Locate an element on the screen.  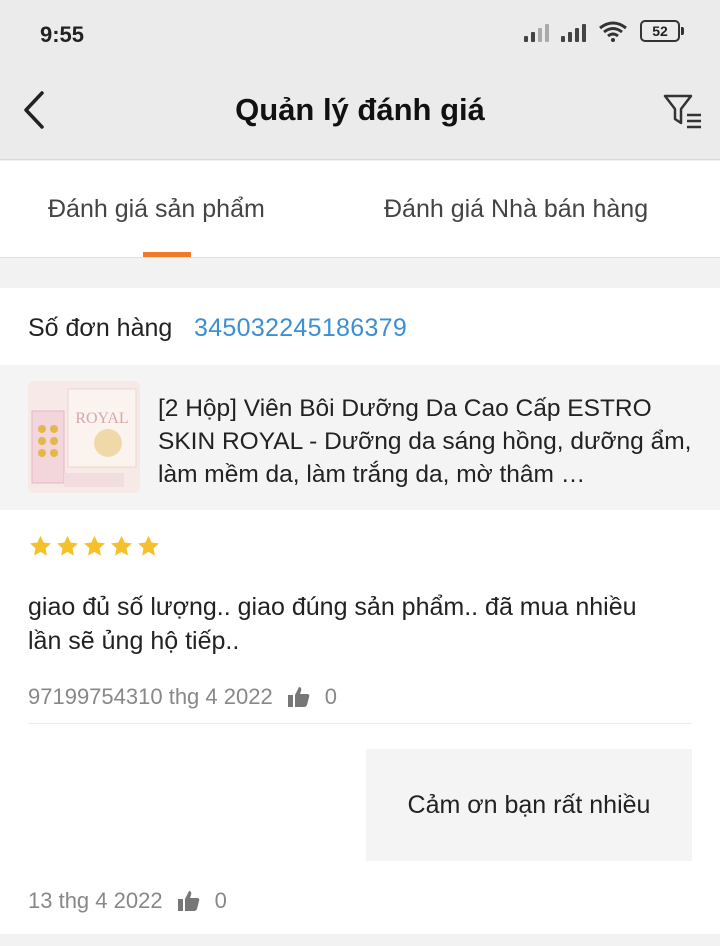
tab-bar: Đánh giá sản phẩm Đánh giá Nhà bán hàng is located at coordinates (360, 209).